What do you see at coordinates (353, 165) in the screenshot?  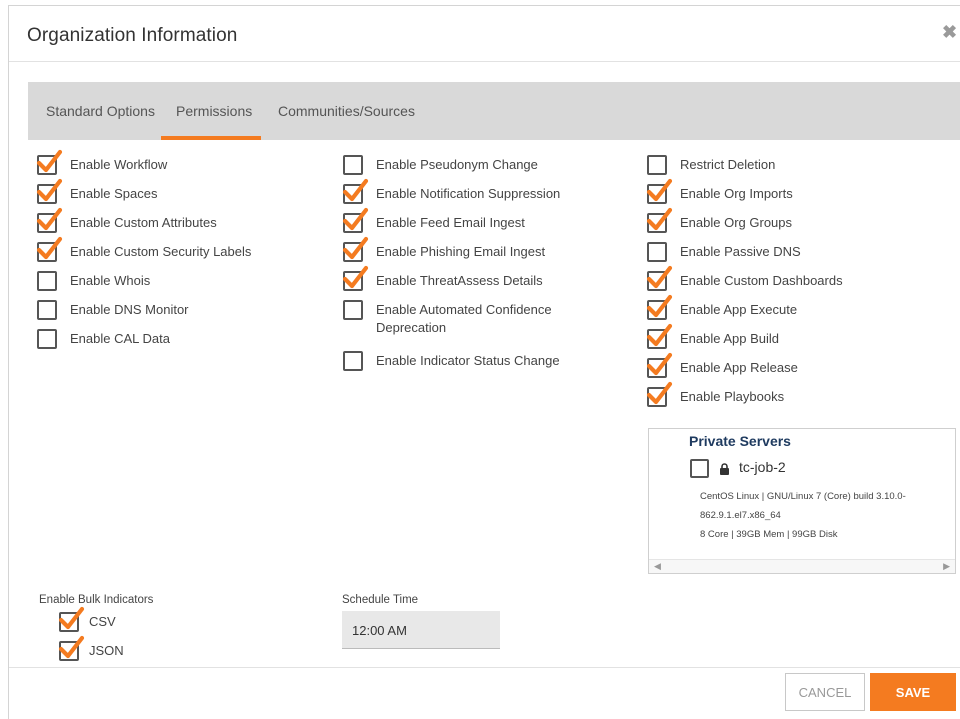 I see `perm-enable-pseudonym-change-checkbox` at bounding box center [353, 165].